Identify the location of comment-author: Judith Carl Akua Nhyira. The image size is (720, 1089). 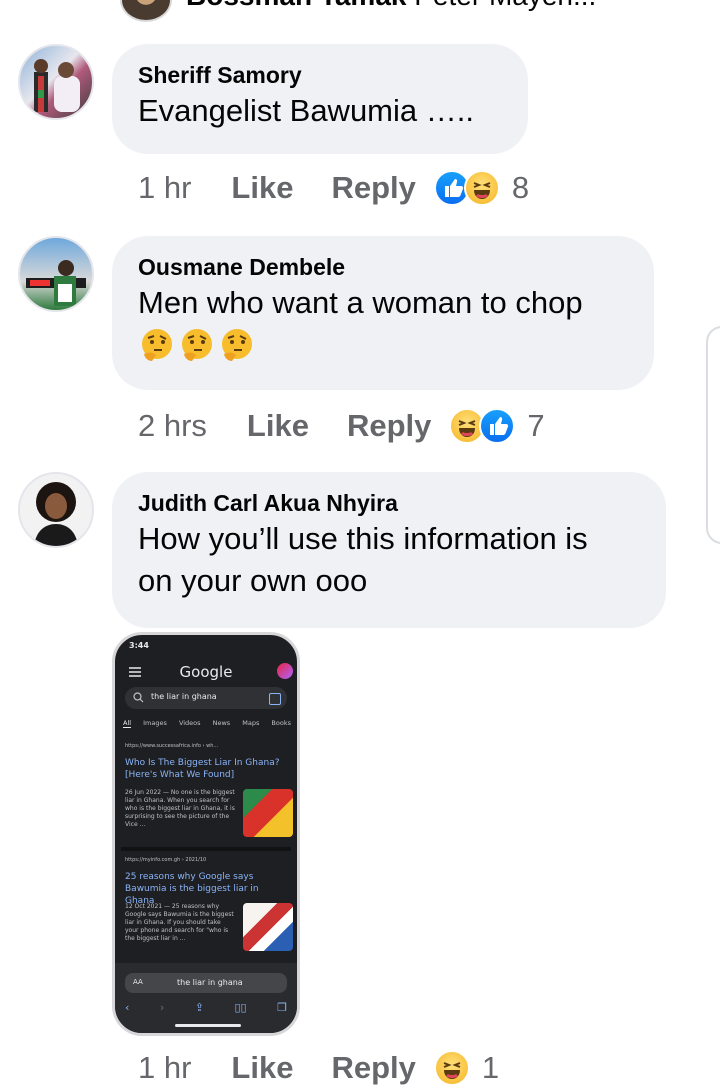
(389, 503).